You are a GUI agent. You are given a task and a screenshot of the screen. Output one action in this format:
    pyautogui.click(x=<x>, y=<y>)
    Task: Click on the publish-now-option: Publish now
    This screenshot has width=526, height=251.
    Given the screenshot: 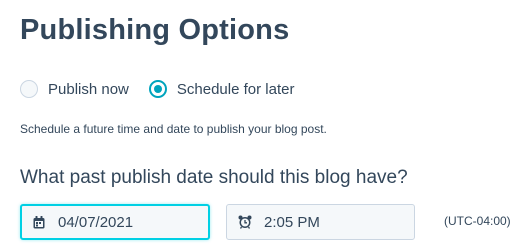 What is the action you would take?
    pyautogui.click(x=74, y=89)
    